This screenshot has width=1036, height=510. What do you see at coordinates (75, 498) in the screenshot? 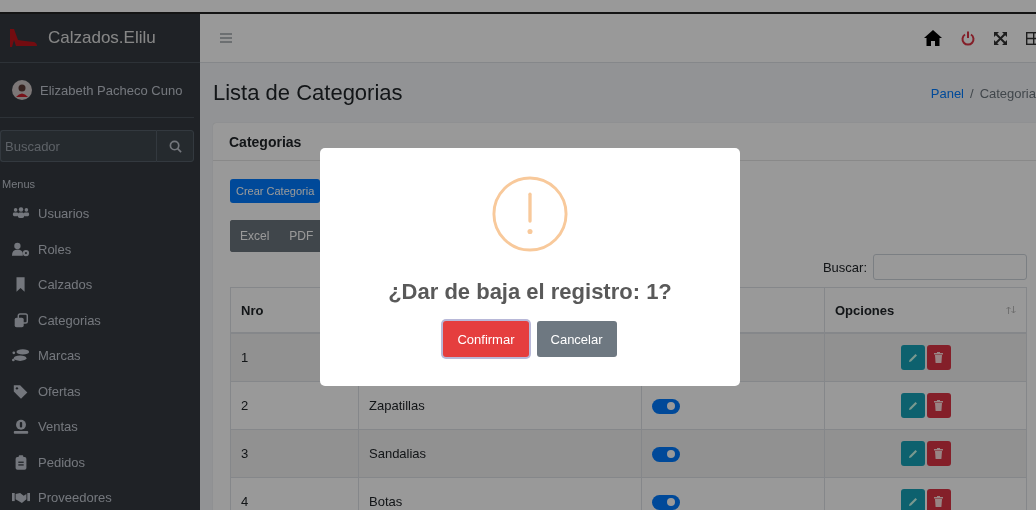
I see `sidebar-item: Proveedores` at bounding box center [75, 498].